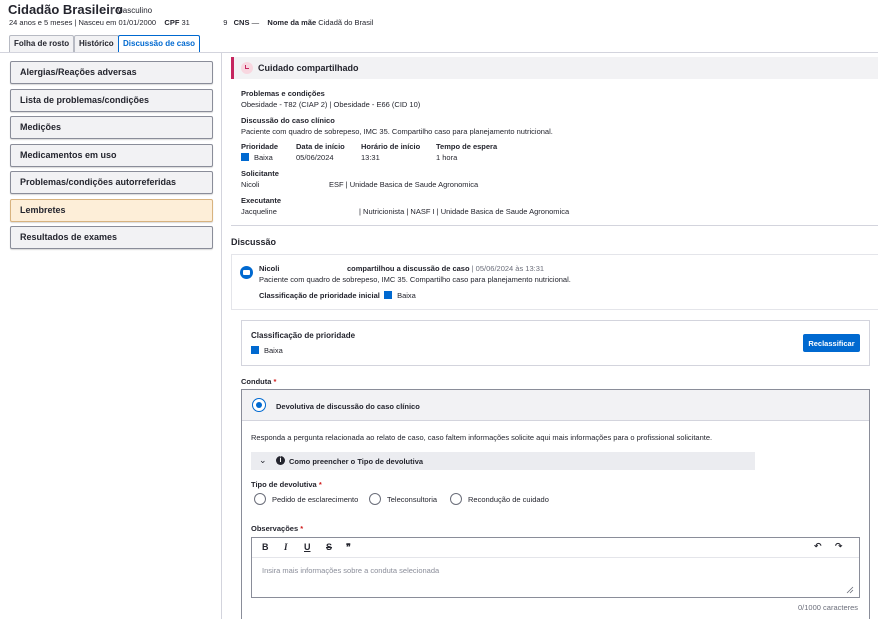  What do you see at coordinates (828, 607) in the screenshot?
I see `character-counter: 0/1000 caracteres` at bounding box center [828, 607].